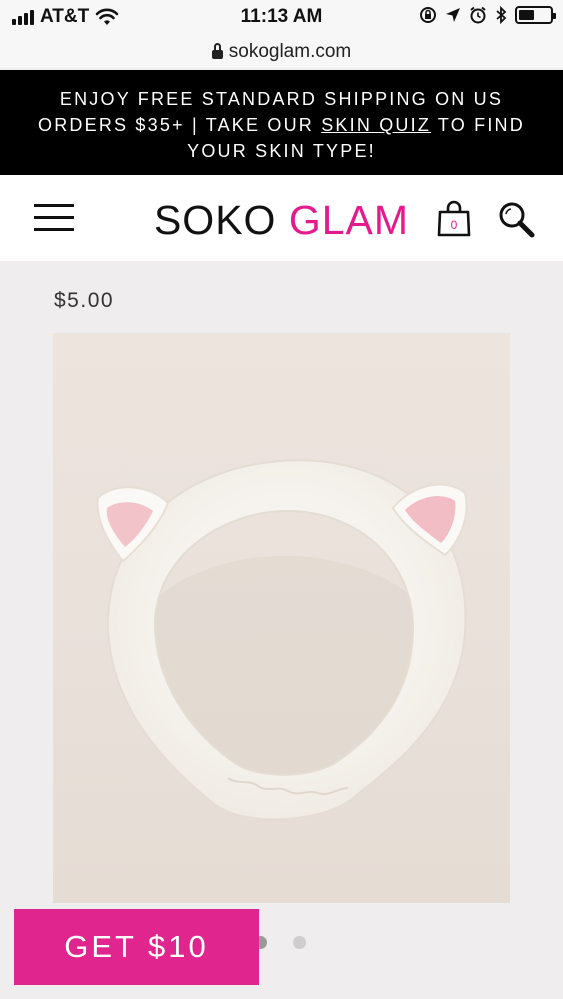  Describe the element at coordinates (281, 18) in the screenshot. I see `status-bar: AT&T 11:13 AM` at that location.